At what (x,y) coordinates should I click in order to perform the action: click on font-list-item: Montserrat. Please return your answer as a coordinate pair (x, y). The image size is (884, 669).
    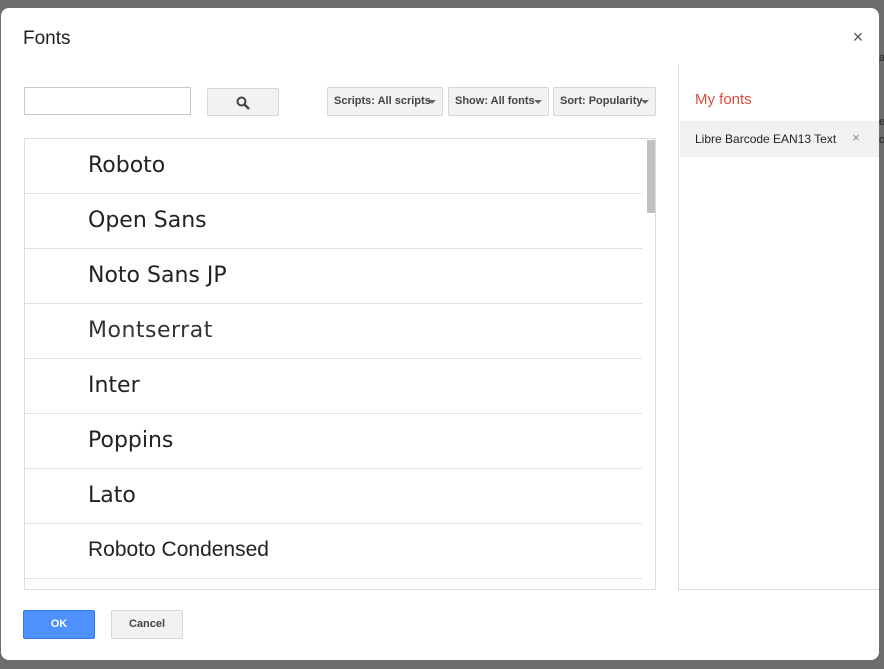
    Looking at the image, I should click on (333, 331).